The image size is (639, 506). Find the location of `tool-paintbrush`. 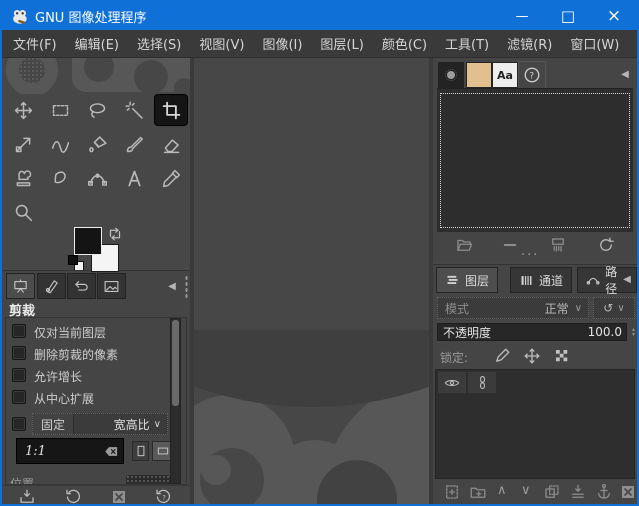

tool-paintbrush is located at coordinates (134, 144).